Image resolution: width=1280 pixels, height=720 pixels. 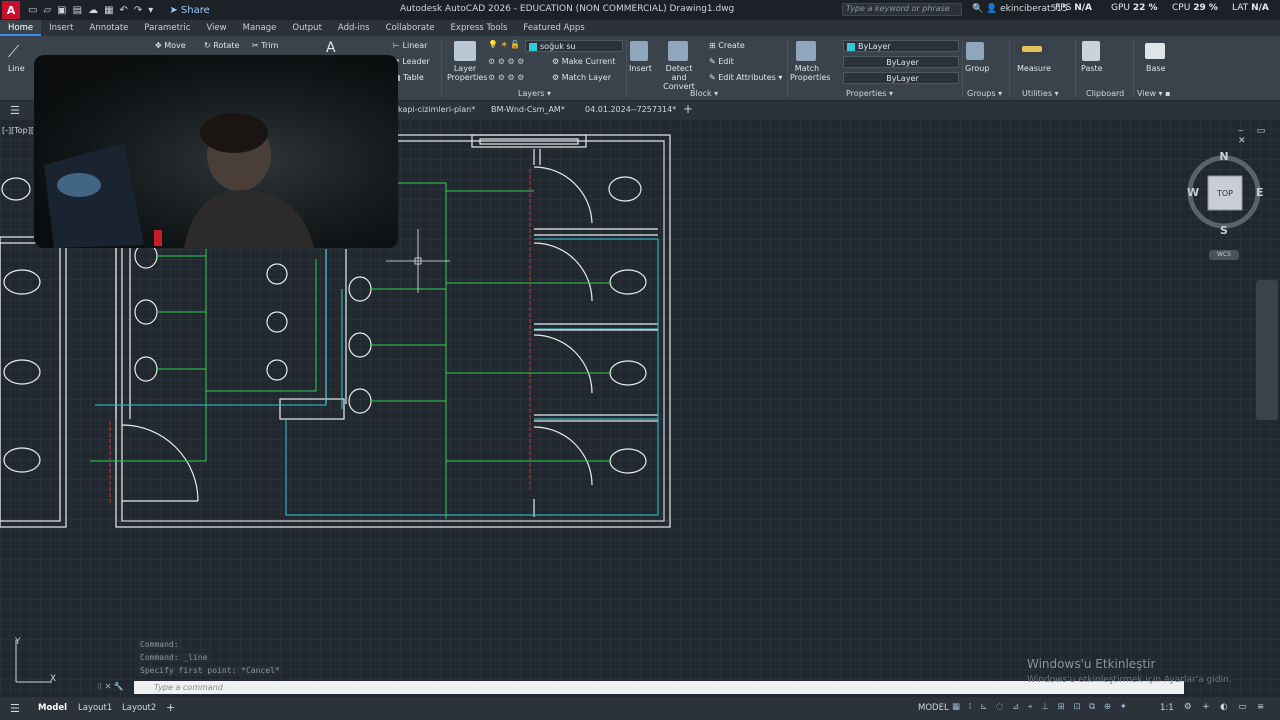 I want to click on match-properties-button: Match Properties, so click(x=810, y=73).